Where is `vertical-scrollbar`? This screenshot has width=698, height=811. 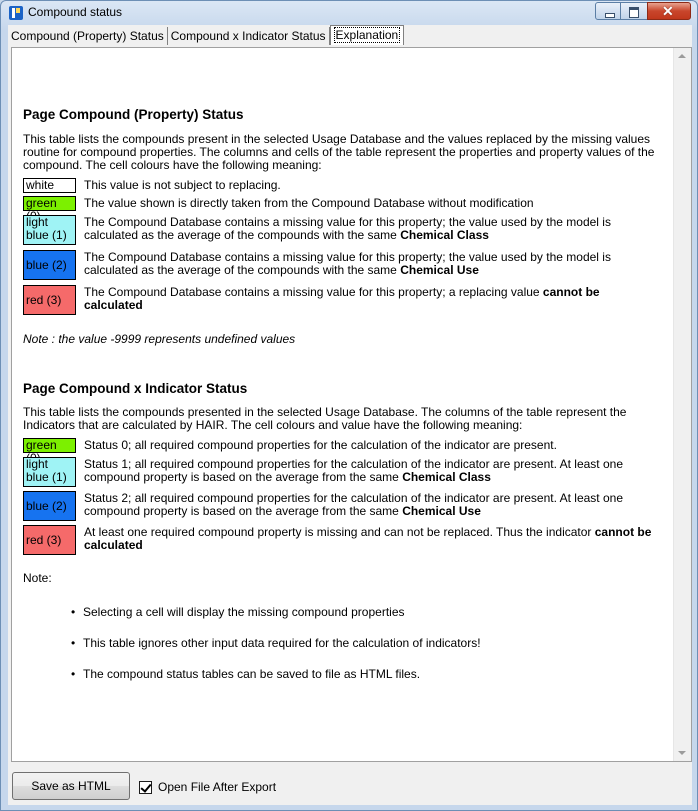 vertical-scrollbar is located at coordinates (682, 404).